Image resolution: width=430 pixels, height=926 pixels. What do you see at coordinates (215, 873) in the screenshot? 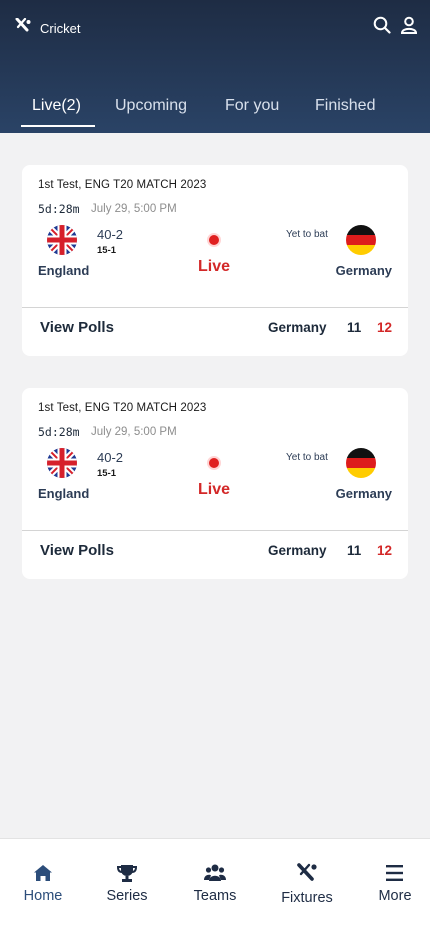
I see `teams-icon` at bounding box center [215, 873].